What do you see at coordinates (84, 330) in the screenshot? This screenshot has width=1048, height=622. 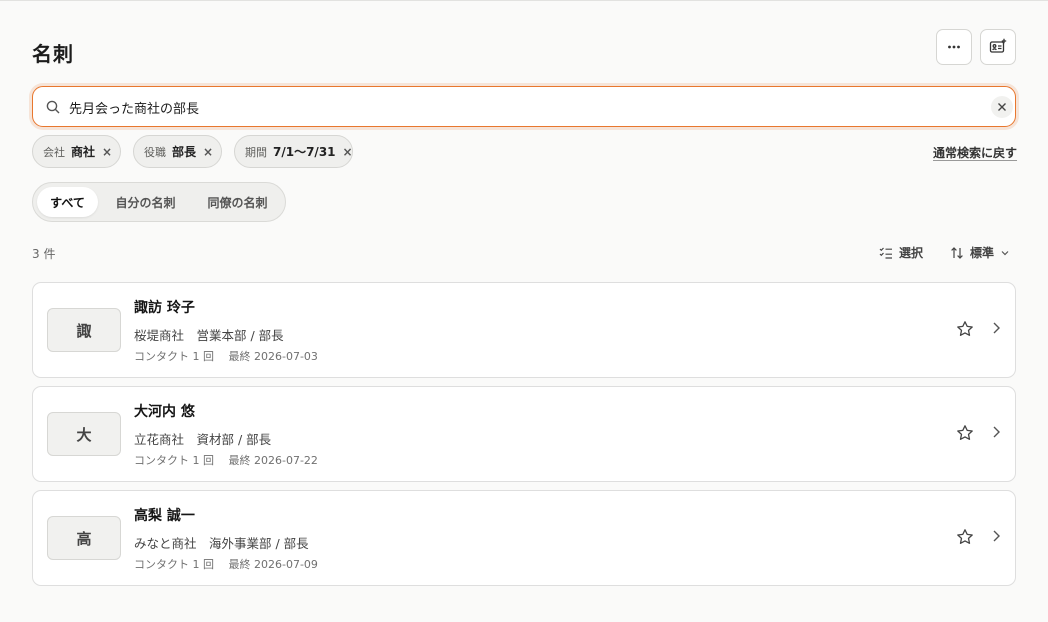 I see `card-avatar: 諏` at bounding box center [84, 330].